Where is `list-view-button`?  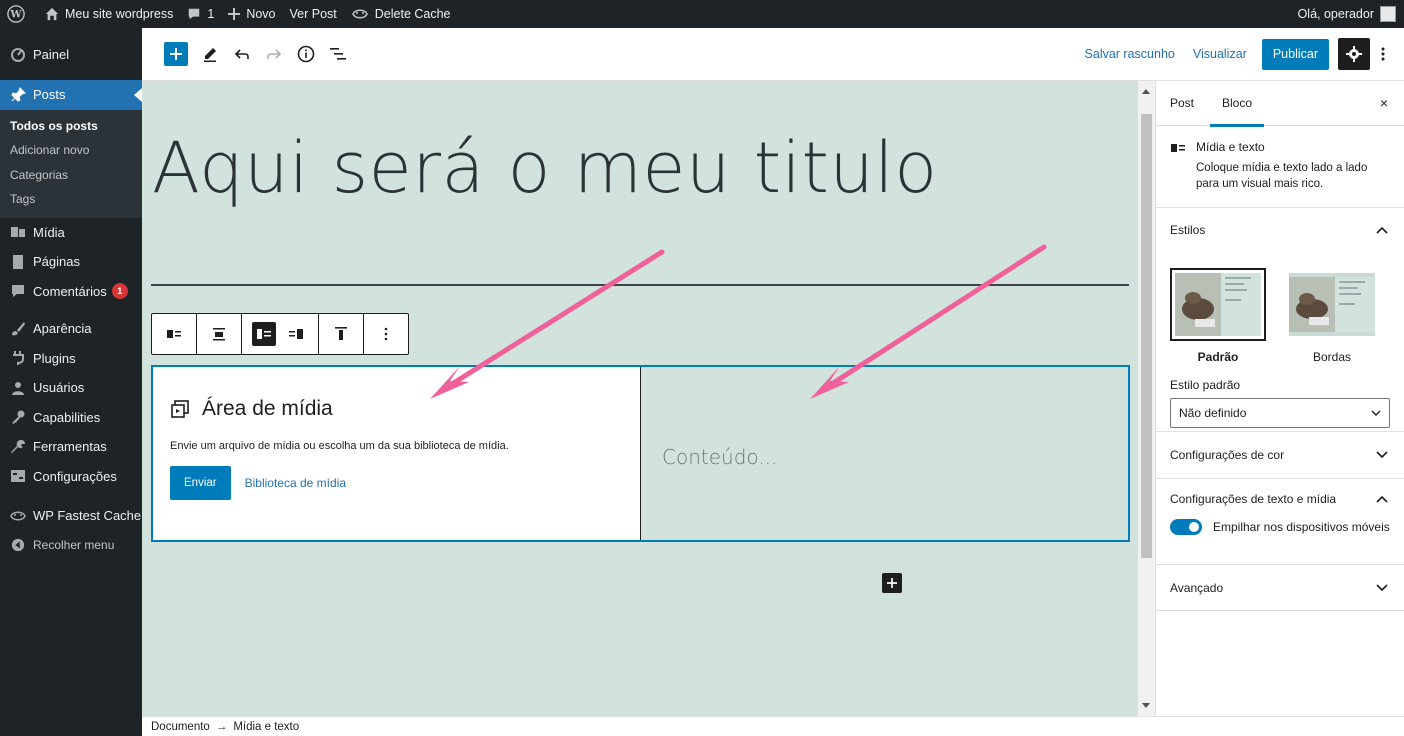 list-view-button is located at coordinates (338, 54).